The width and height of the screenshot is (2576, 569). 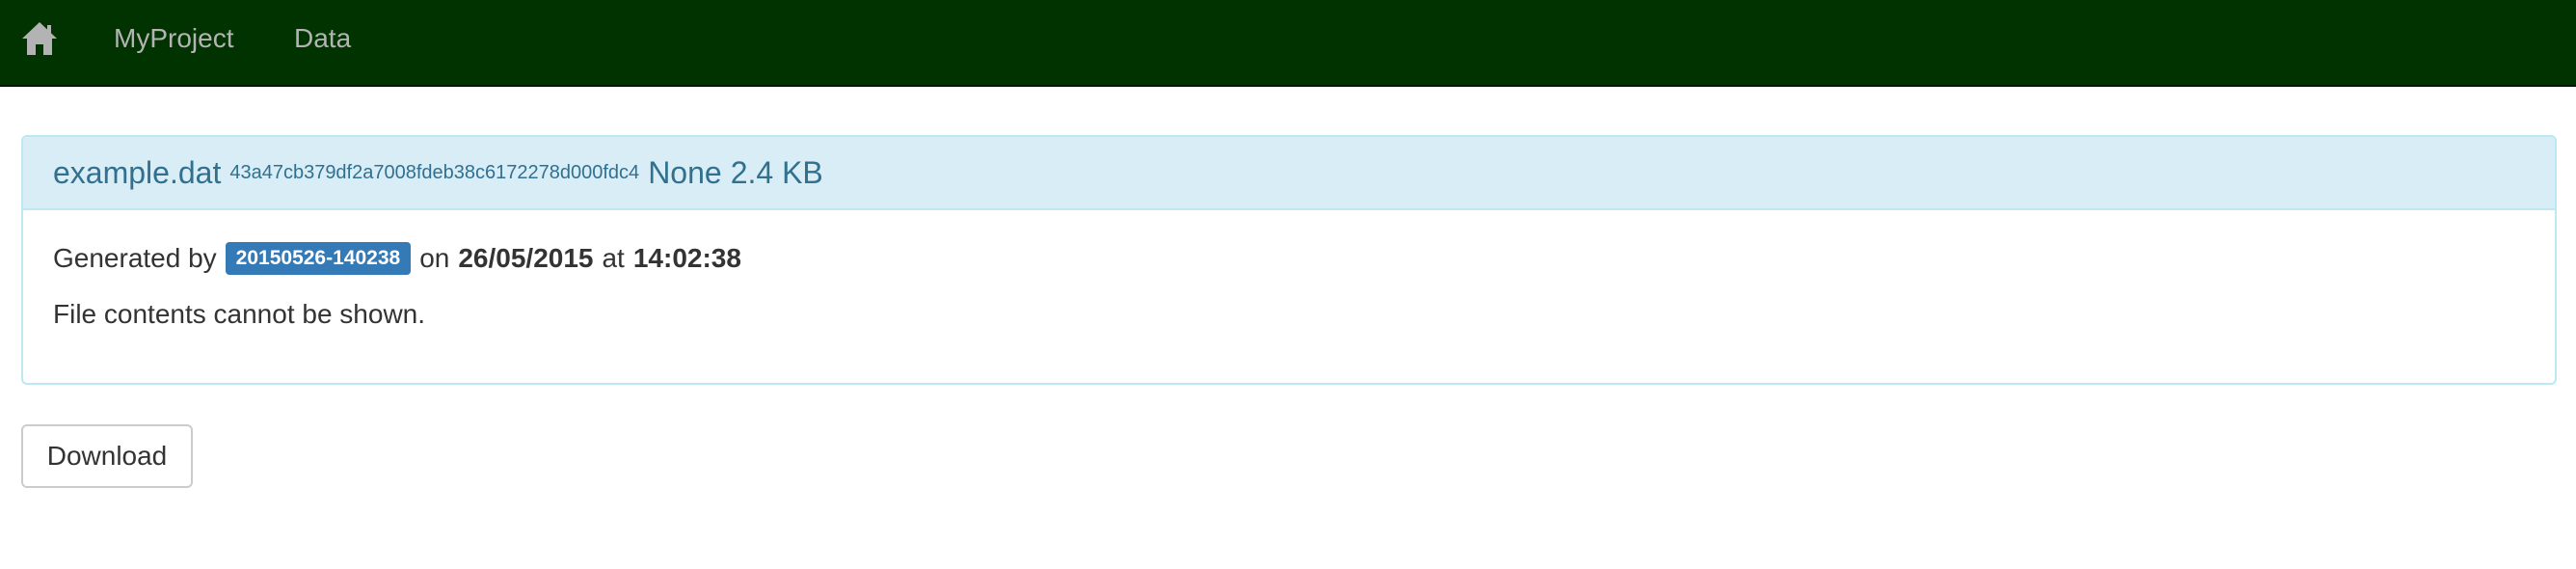 What do you see at coordinates (137, 172) in the screenshot?
I see `file-name: example.dat` at bounding box center [137, 172].